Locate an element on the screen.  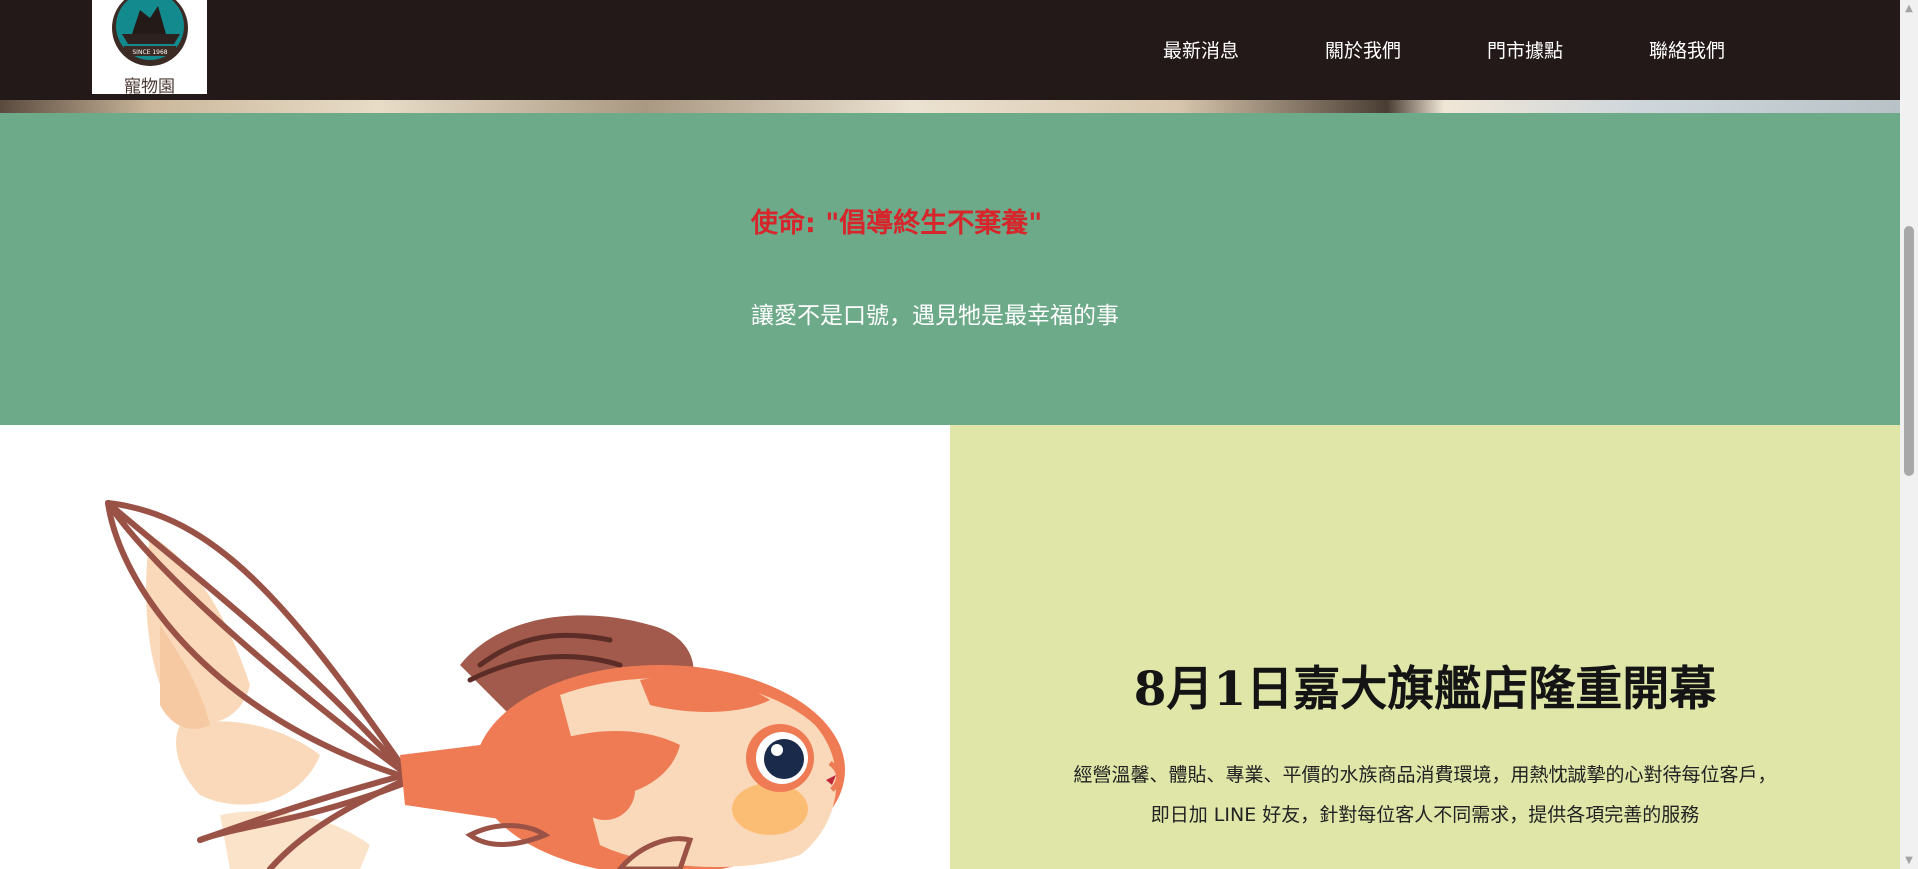
scrollbar-thumb is located at coordinates (1909, 351).